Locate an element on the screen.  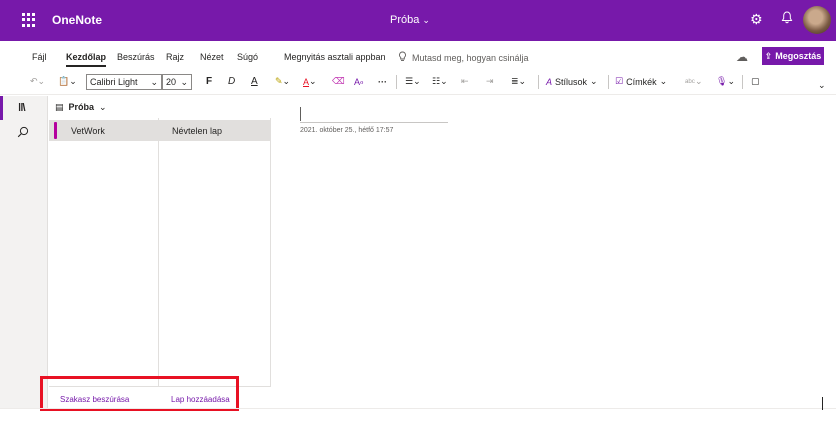
menu-home: Kezdőlap is located at coordinates (86, 59).